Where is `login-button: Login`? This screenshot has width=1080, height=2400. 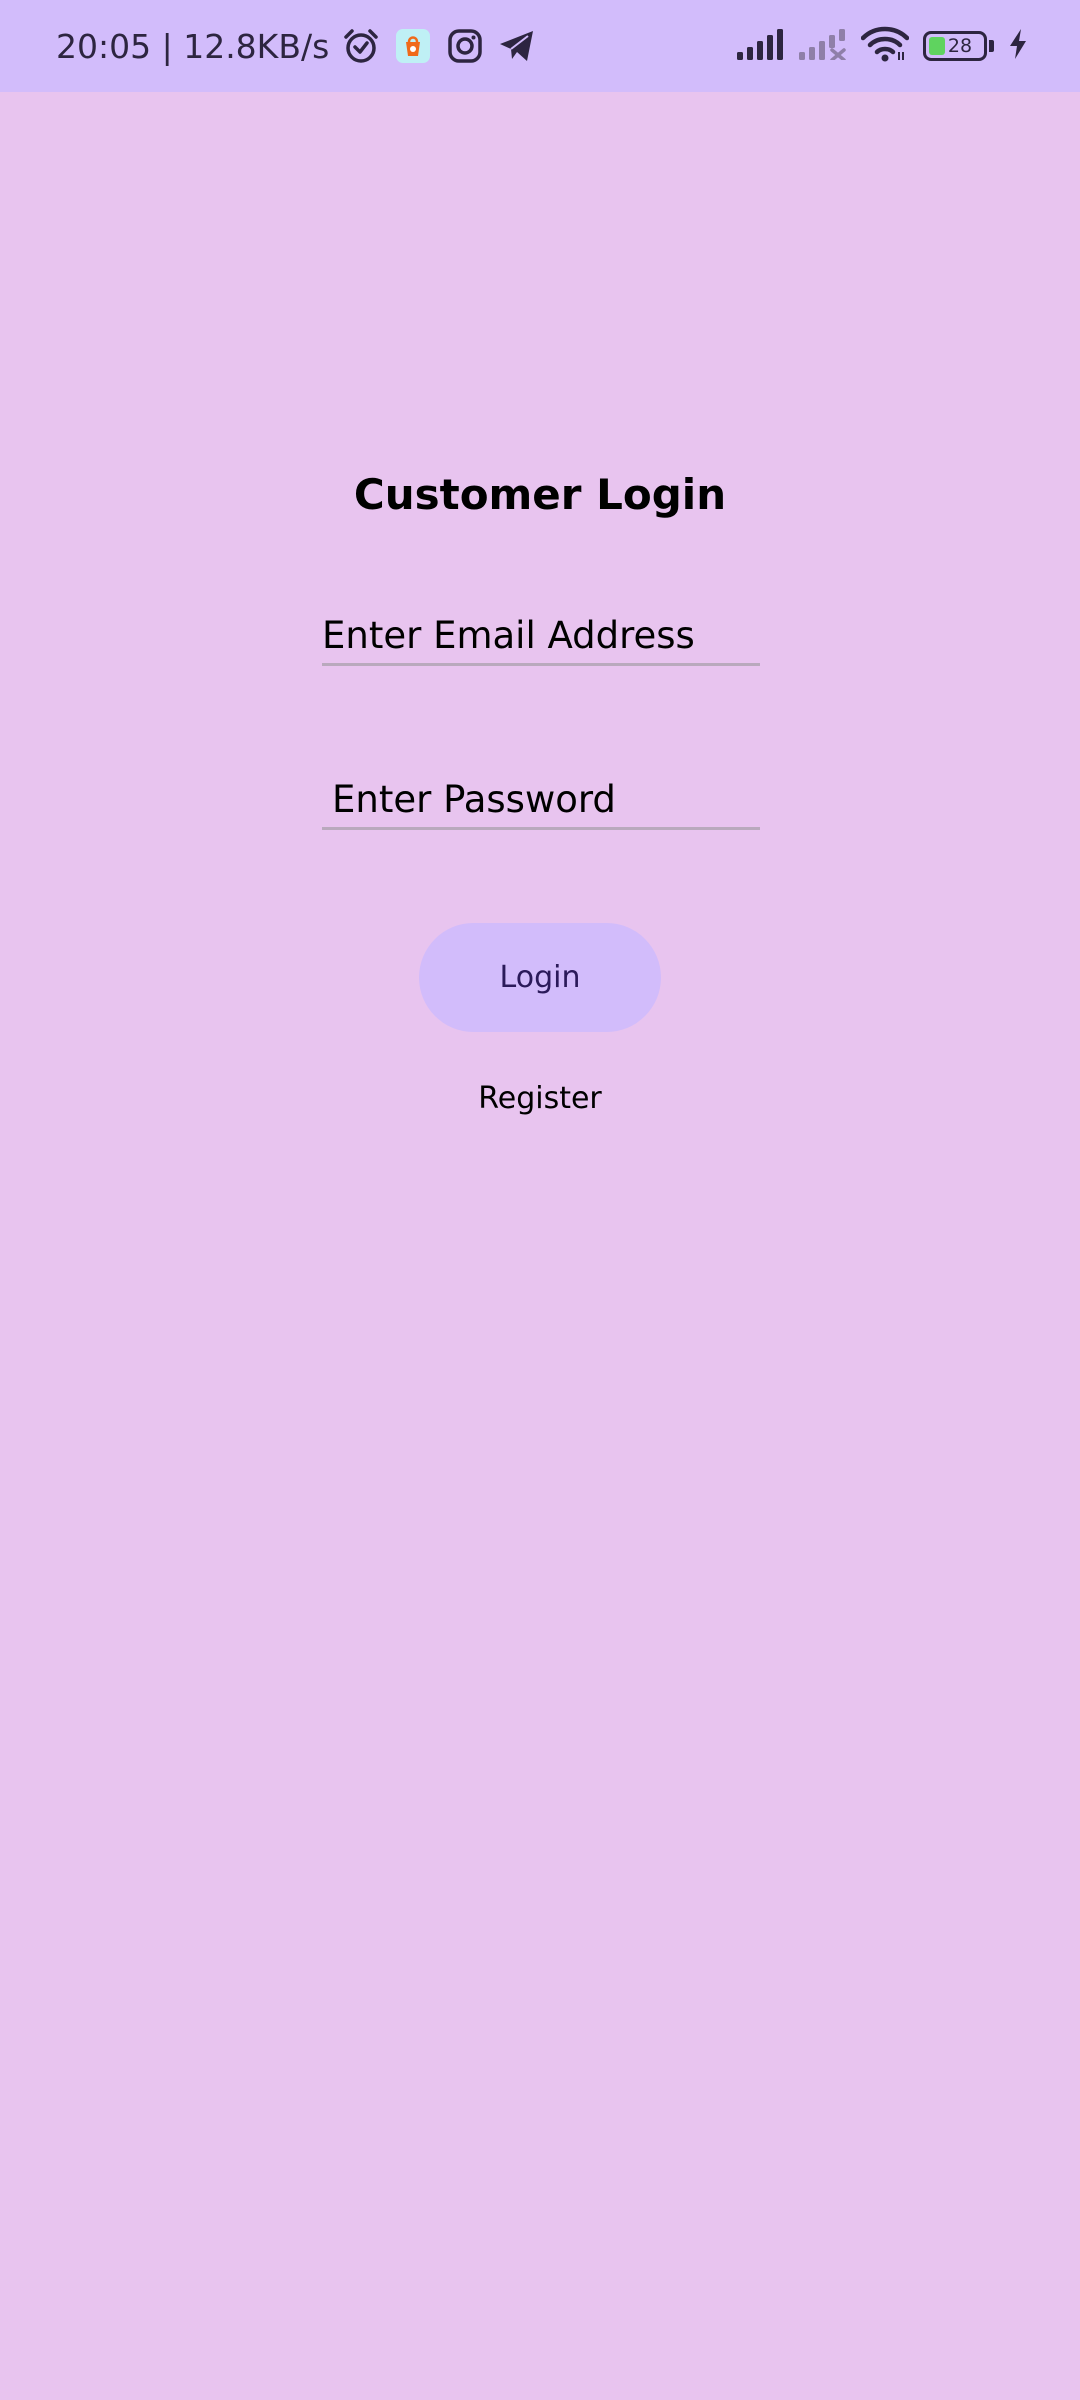
login-button: Login is located at coordinates (540, 977).